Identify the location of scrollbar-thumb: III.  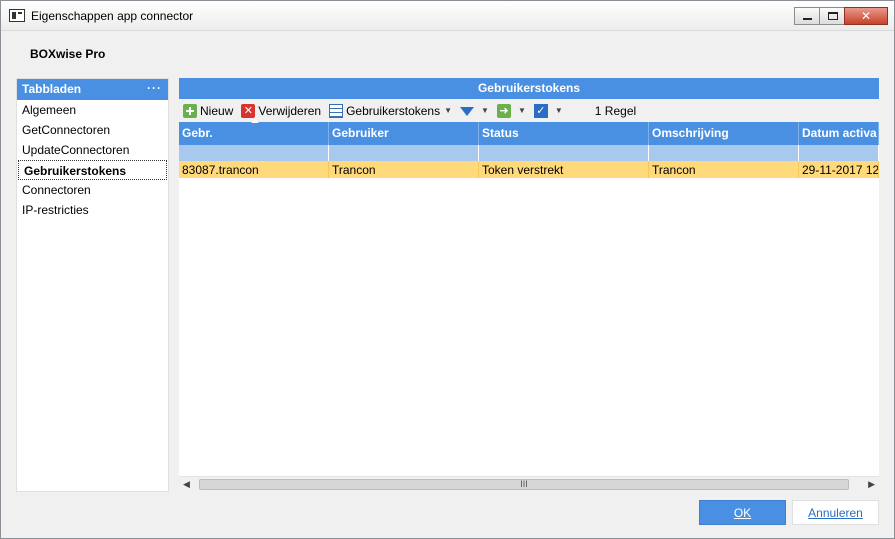
(524, 484).